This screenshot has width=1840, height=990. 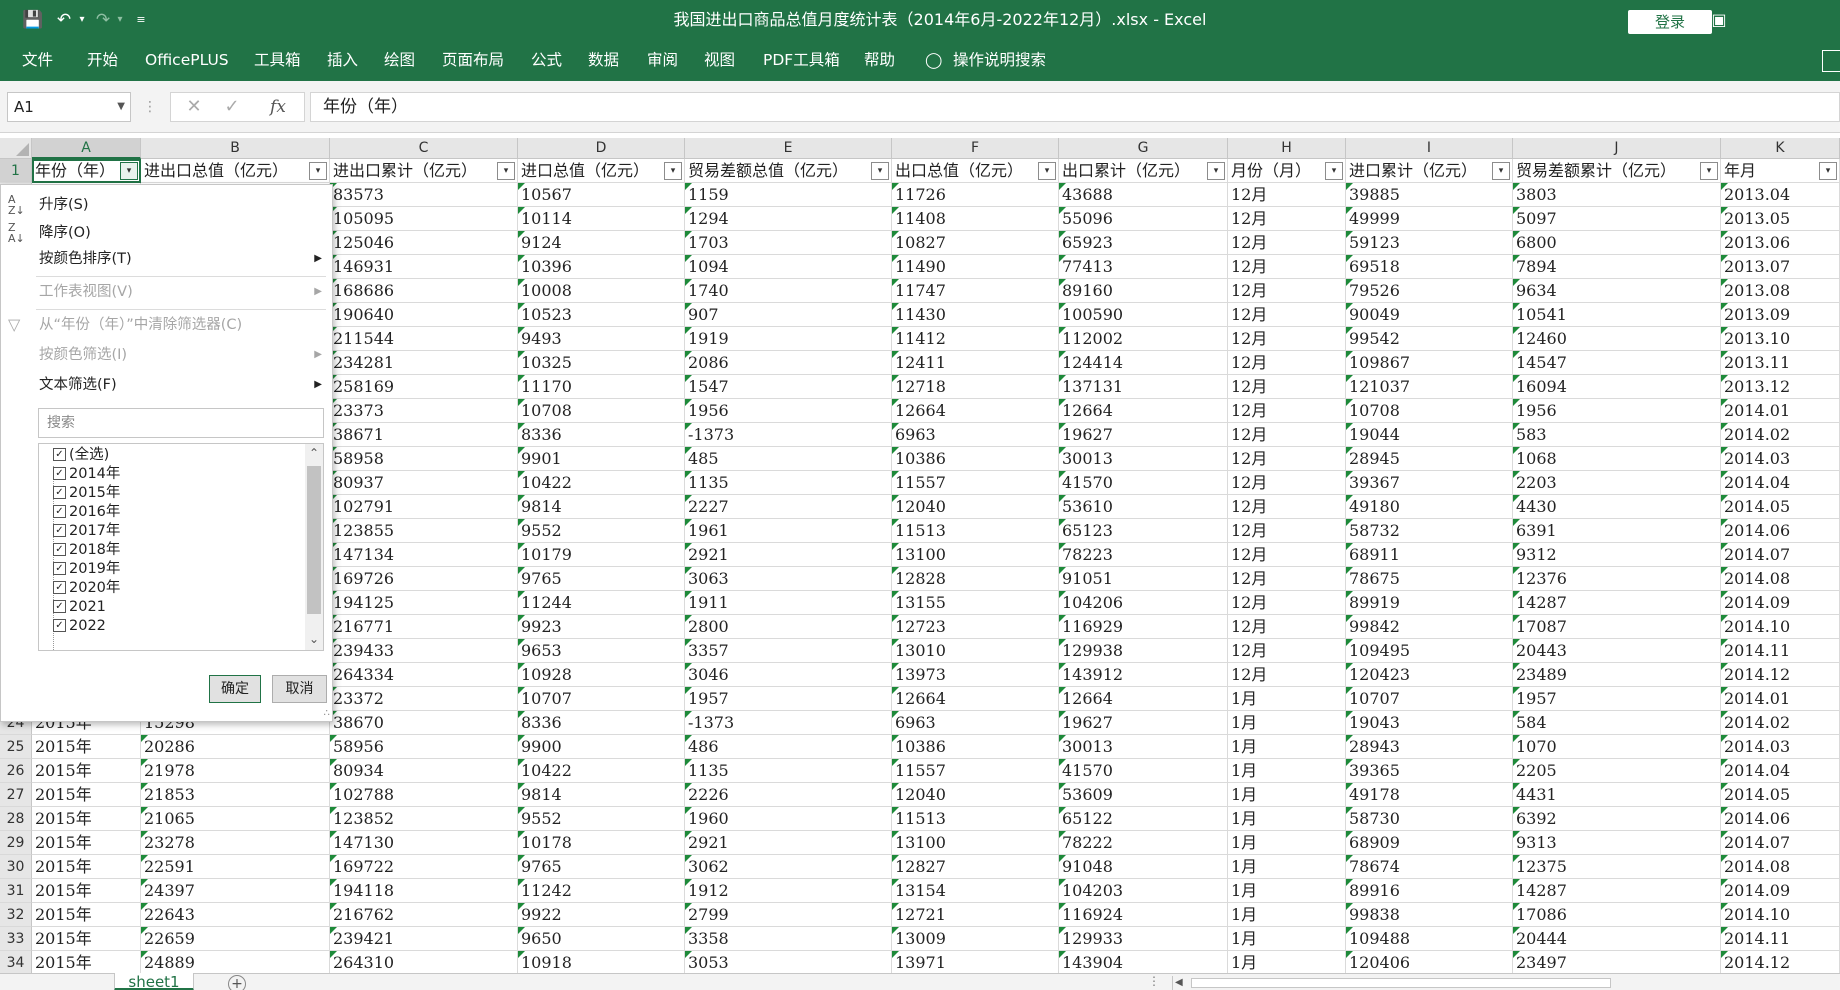 What do you see at coordinates (1617, 148) in the screenshot?
I see `column-header-j: J` at bounding box center [1617, 148].